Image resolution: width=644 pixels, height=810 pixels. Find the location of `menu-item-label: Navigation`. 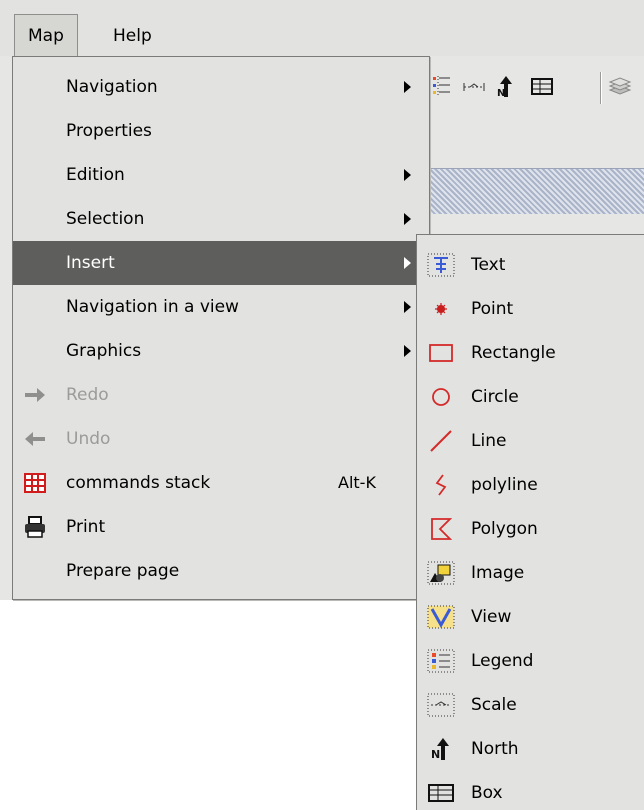

menu-item-label: Navigation is located at coordinates (112, 87).